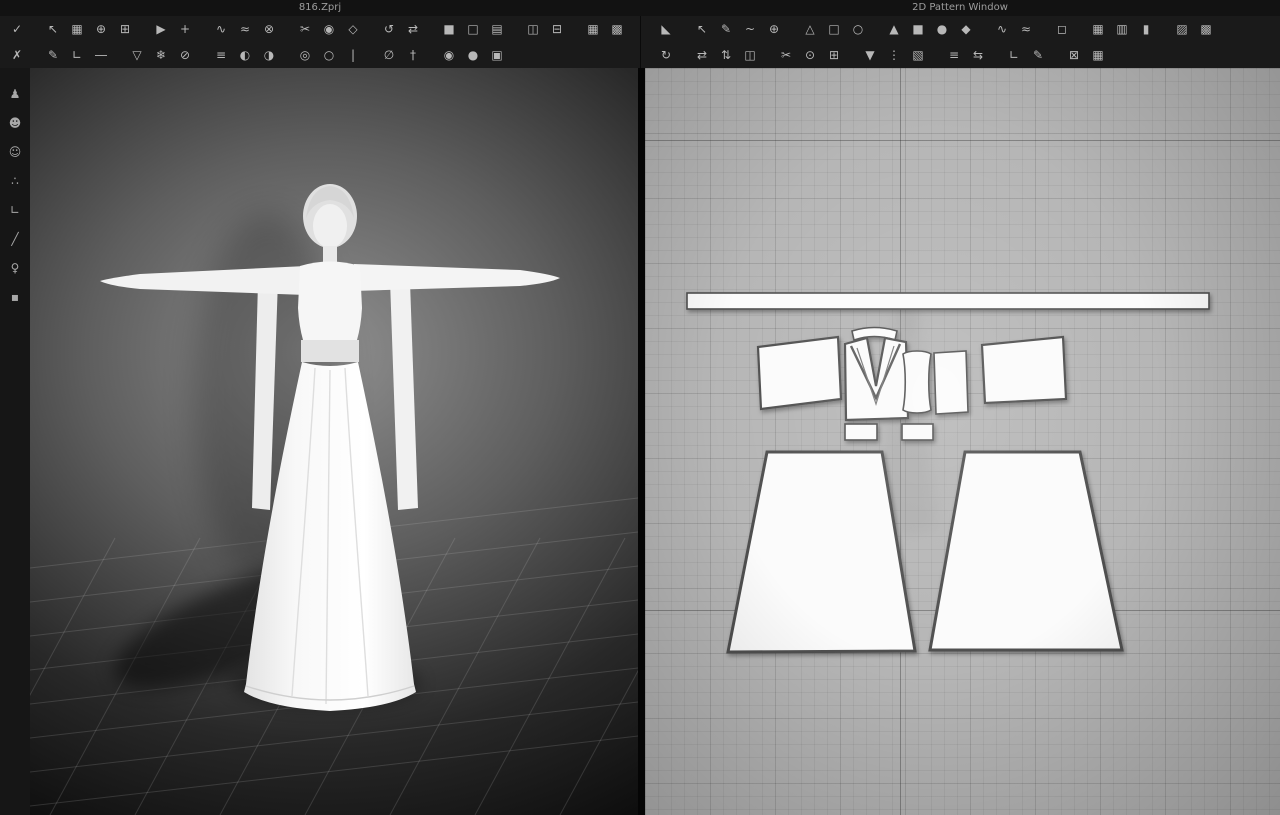  I want to click on pressure-icon: ◐, so click(245, 55).